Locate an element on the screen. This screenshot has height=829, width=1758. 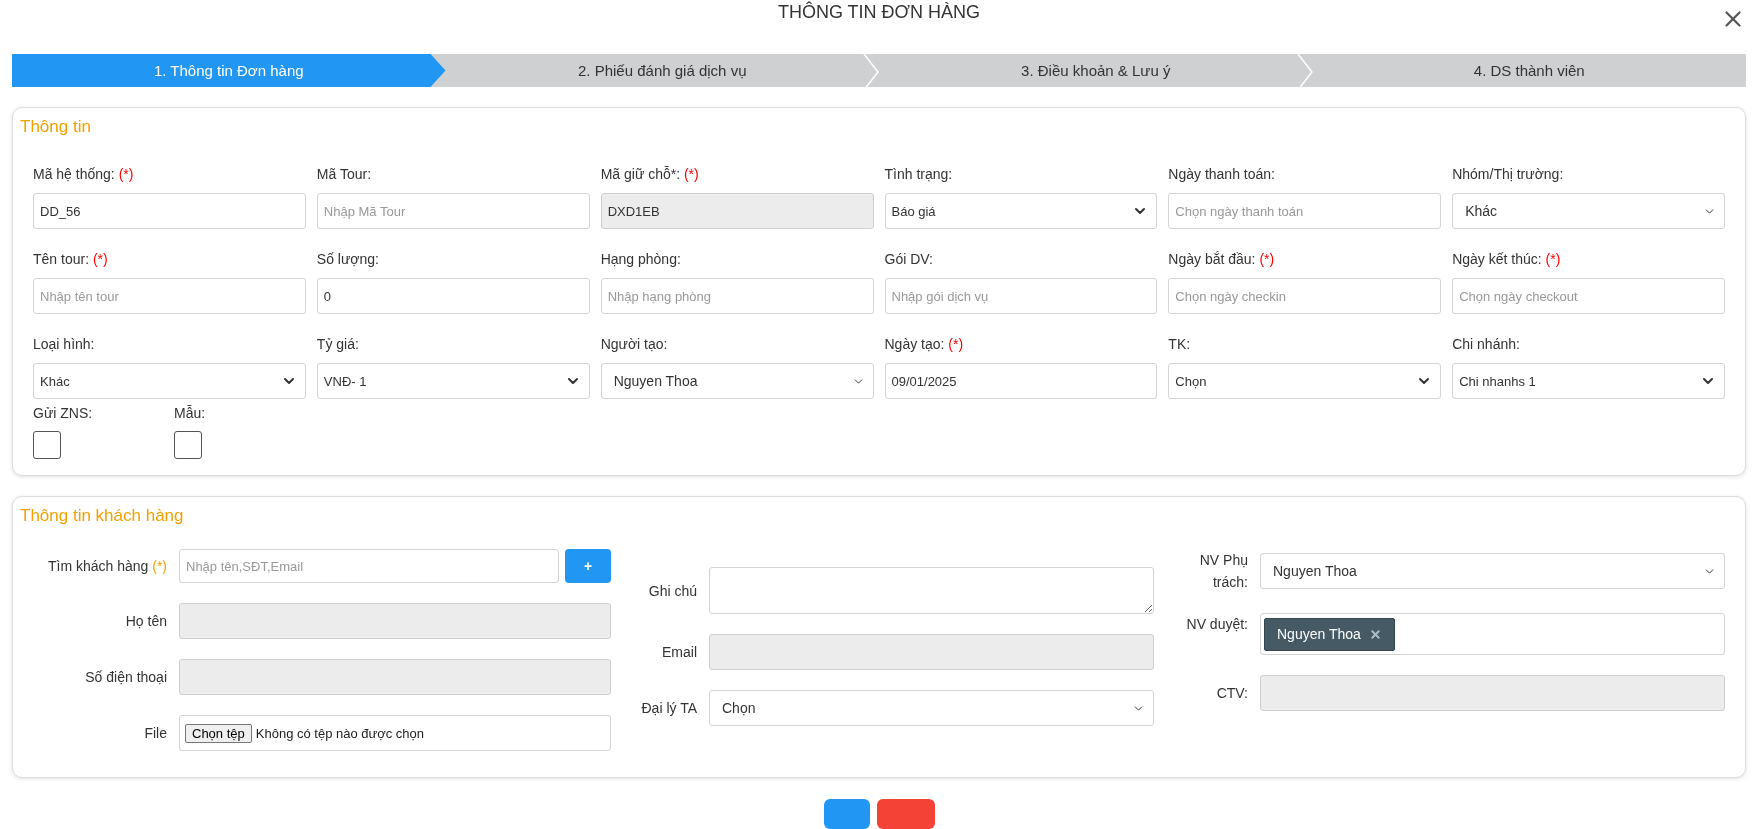
input-field: 09/01/2025 is located at coordinates (1021, 381).